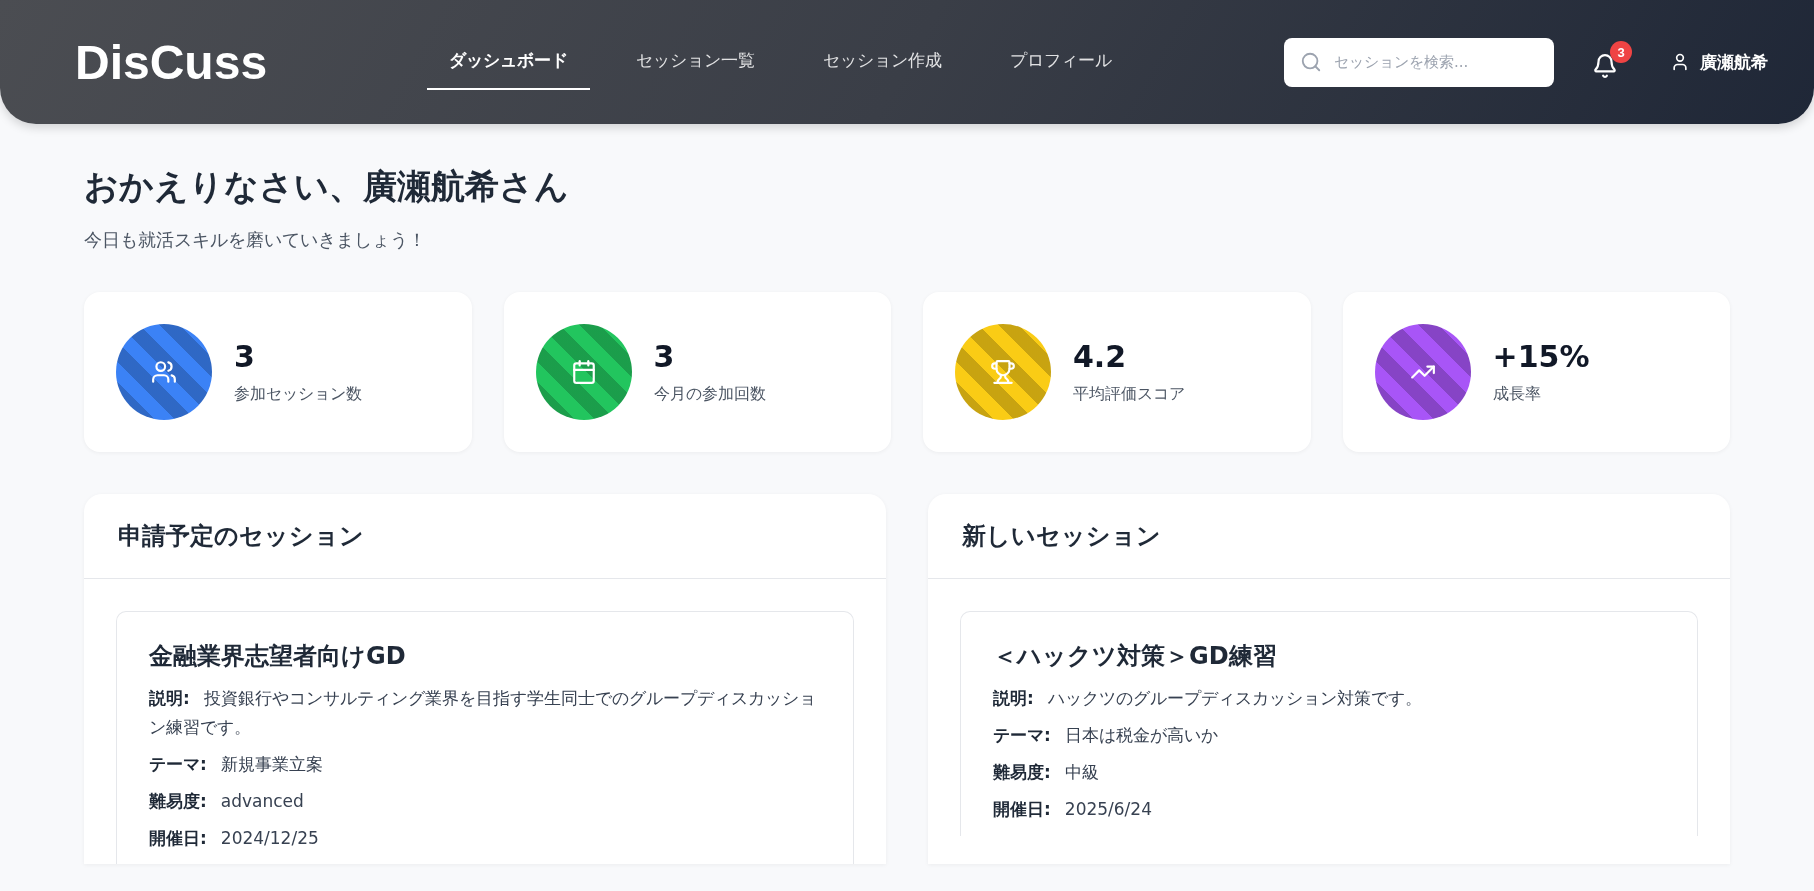 The width and height of the screenshot is (1814, 891). What do you see at coordinates (251, 62) in the screenshot?
I see `logo: DisCuss` at bounding box center [251, 62].